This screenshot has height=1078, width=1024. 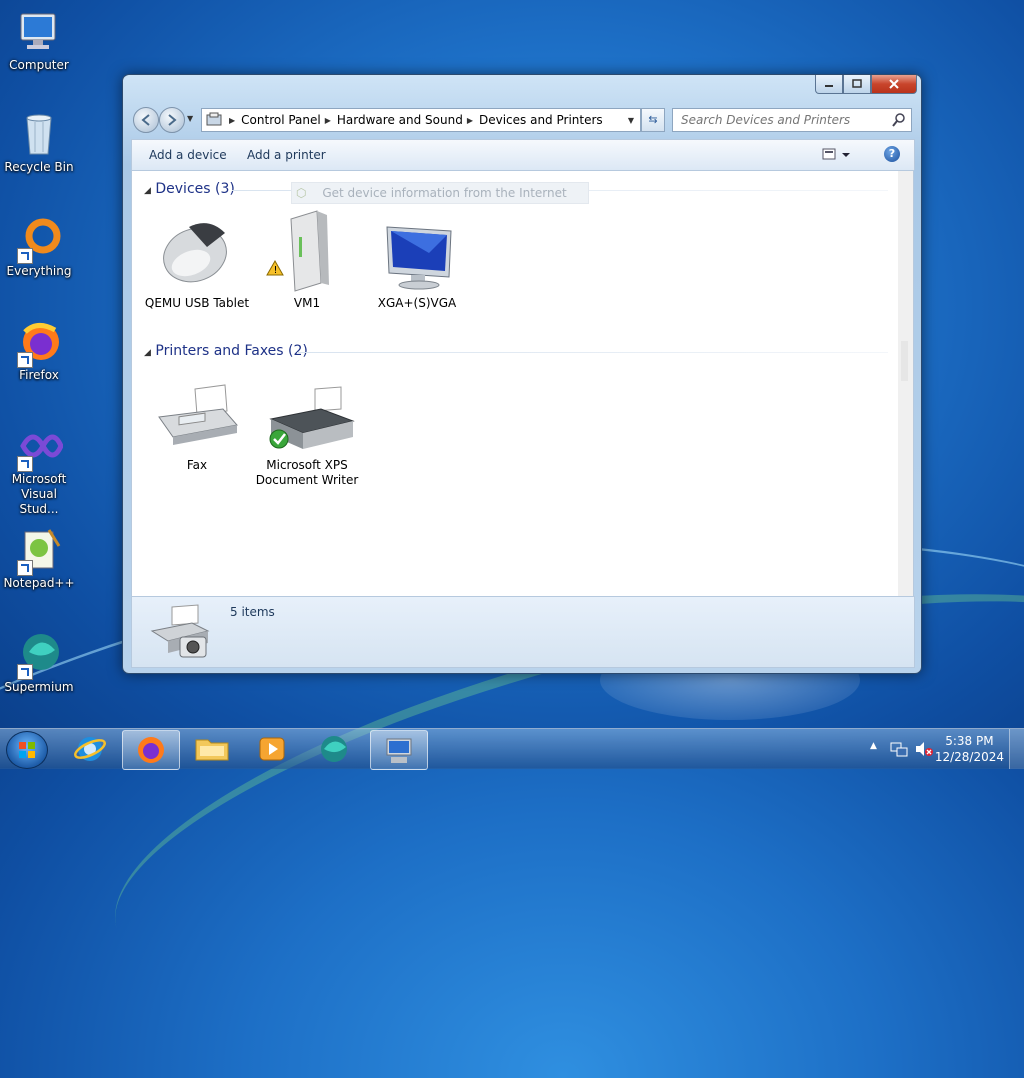 I want to click on recent-pages-dropdown: ▼, so click(x=190, y=118).